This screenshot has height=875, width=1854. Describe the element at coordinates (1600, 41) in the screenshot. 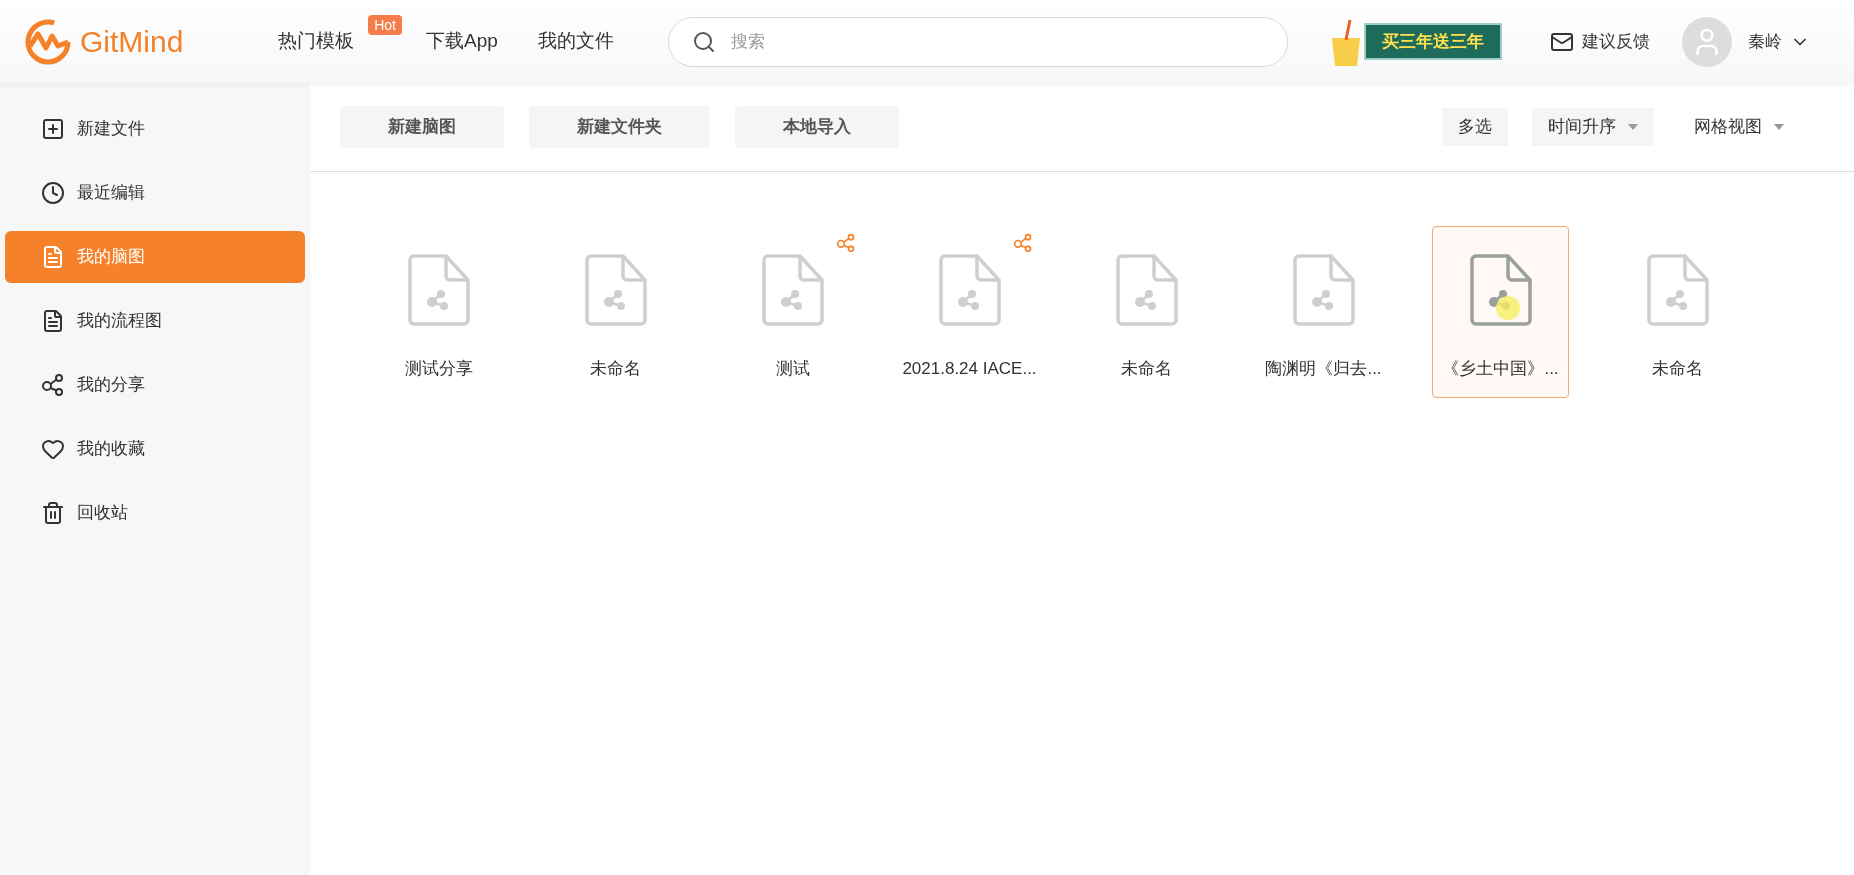

I see `feedback-button: 建议反馈` at that location.